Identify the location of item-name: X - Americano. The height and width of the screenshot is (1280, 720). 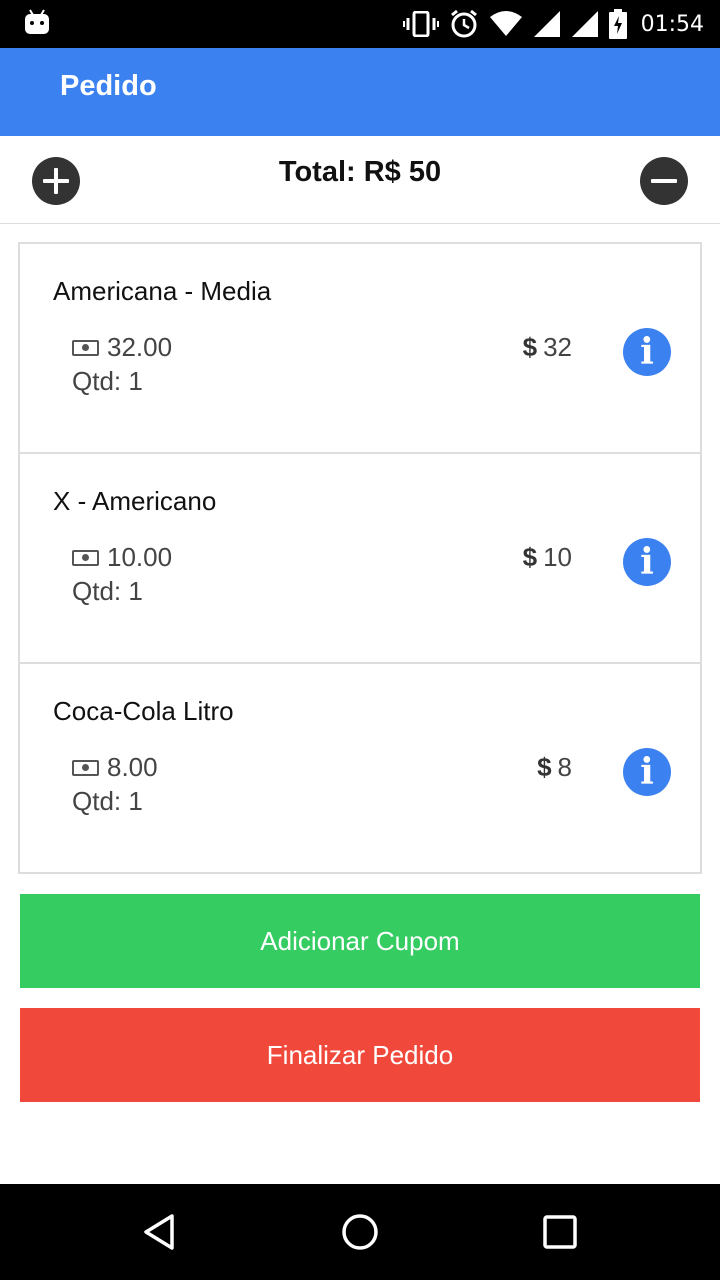
(135, 501).